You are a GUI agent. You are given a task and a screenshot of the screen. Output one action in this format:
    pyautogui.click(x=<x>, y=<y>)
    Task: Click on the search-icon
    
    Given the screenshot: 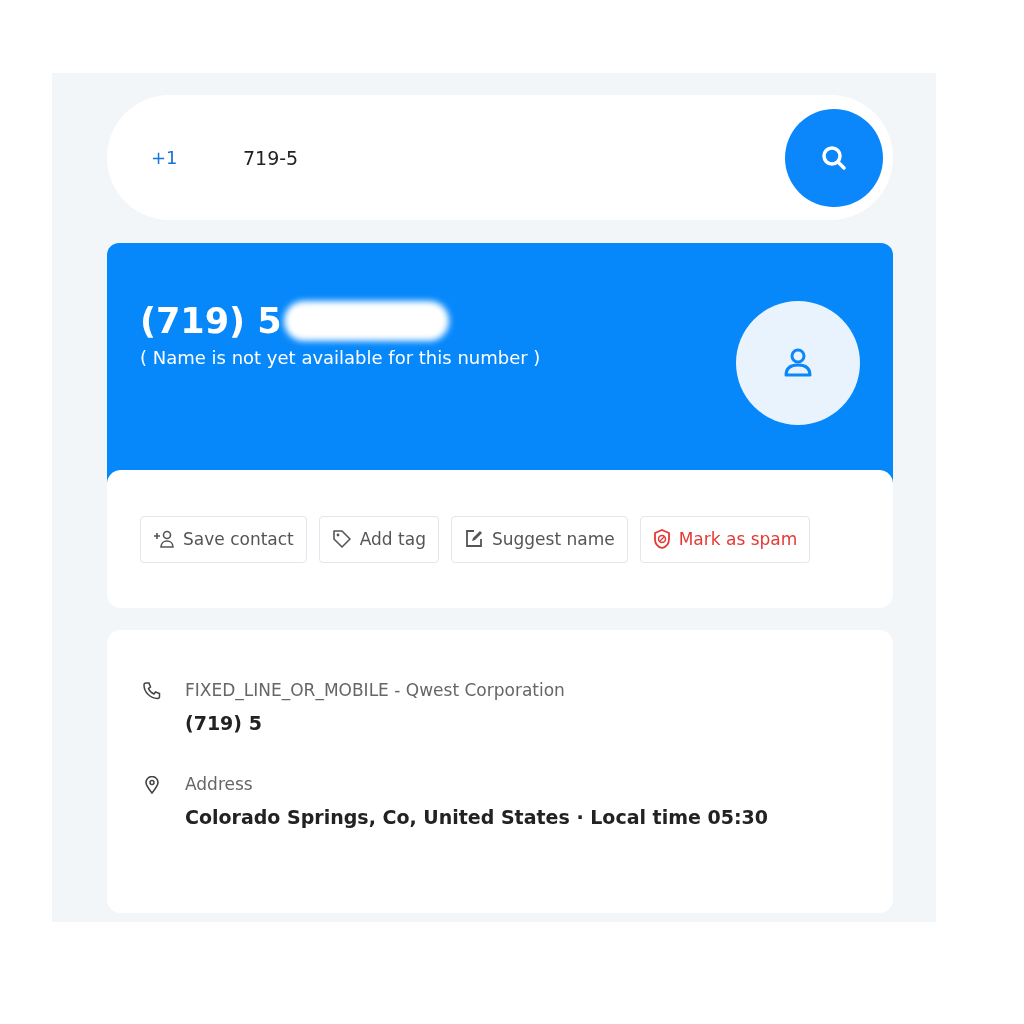 What is the action you would take?
    pyautogui.click(x=834, y=157)
    